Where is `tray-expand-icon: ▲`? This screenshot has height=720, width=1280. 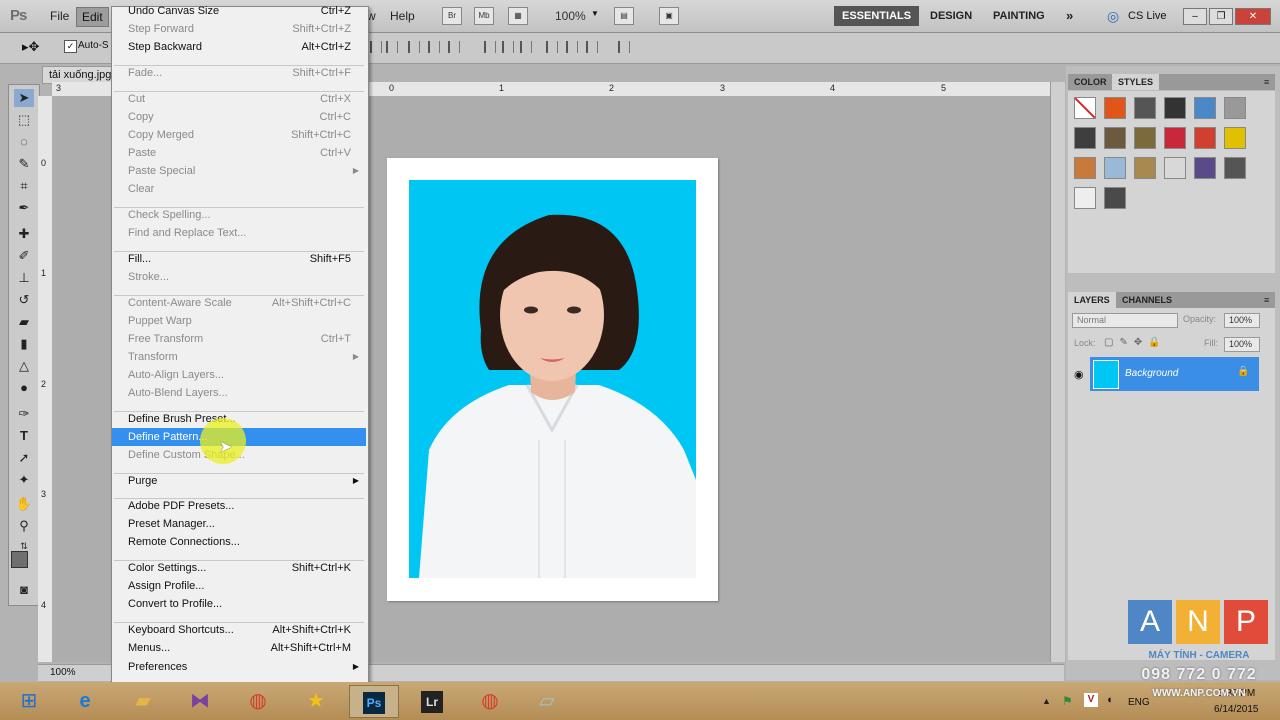 tray-expand-icon: ▲ is located at coordinates (1046, 701).